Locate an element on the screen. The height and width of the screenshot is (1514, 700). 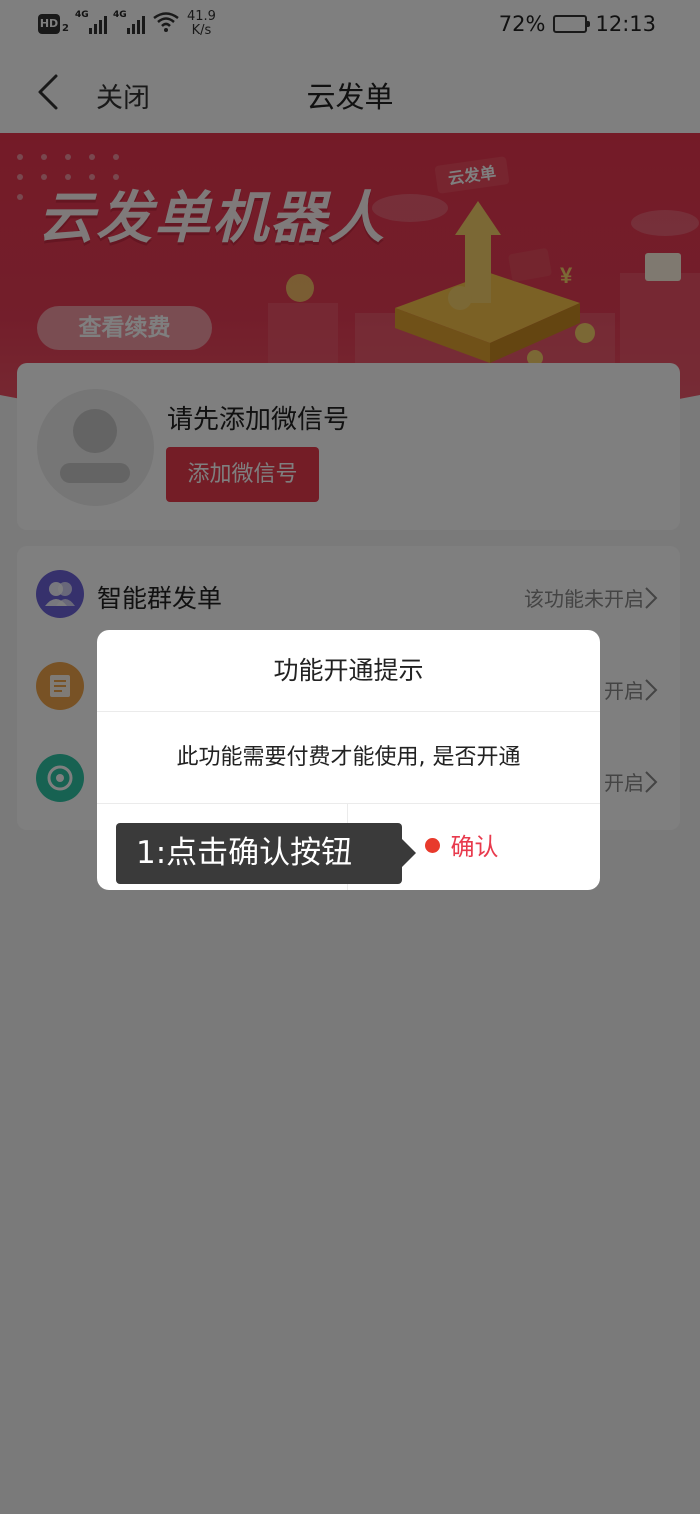
tap-indicator-dot is located at coordinates (432, 845).